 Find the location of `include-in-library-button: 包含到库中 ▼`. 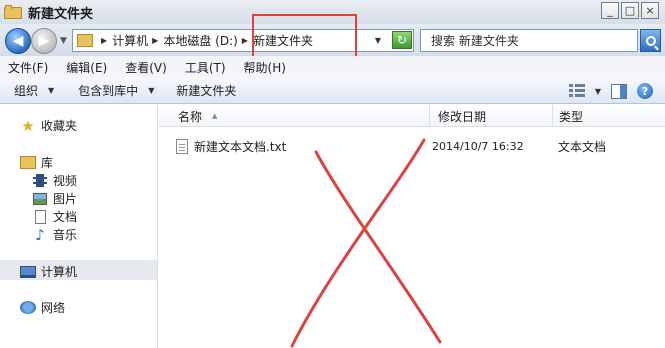

include-in-library-button: 包含到库中 ▼ is located at coordinates (116, 90).